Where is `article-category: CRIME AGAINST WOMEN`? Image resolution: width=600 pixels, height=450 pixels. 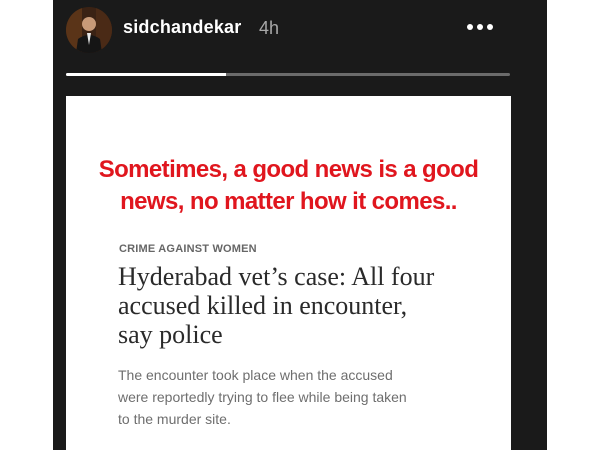
article-category: CRIME AGAINST WOMEN is located at coordinates (188, 249).